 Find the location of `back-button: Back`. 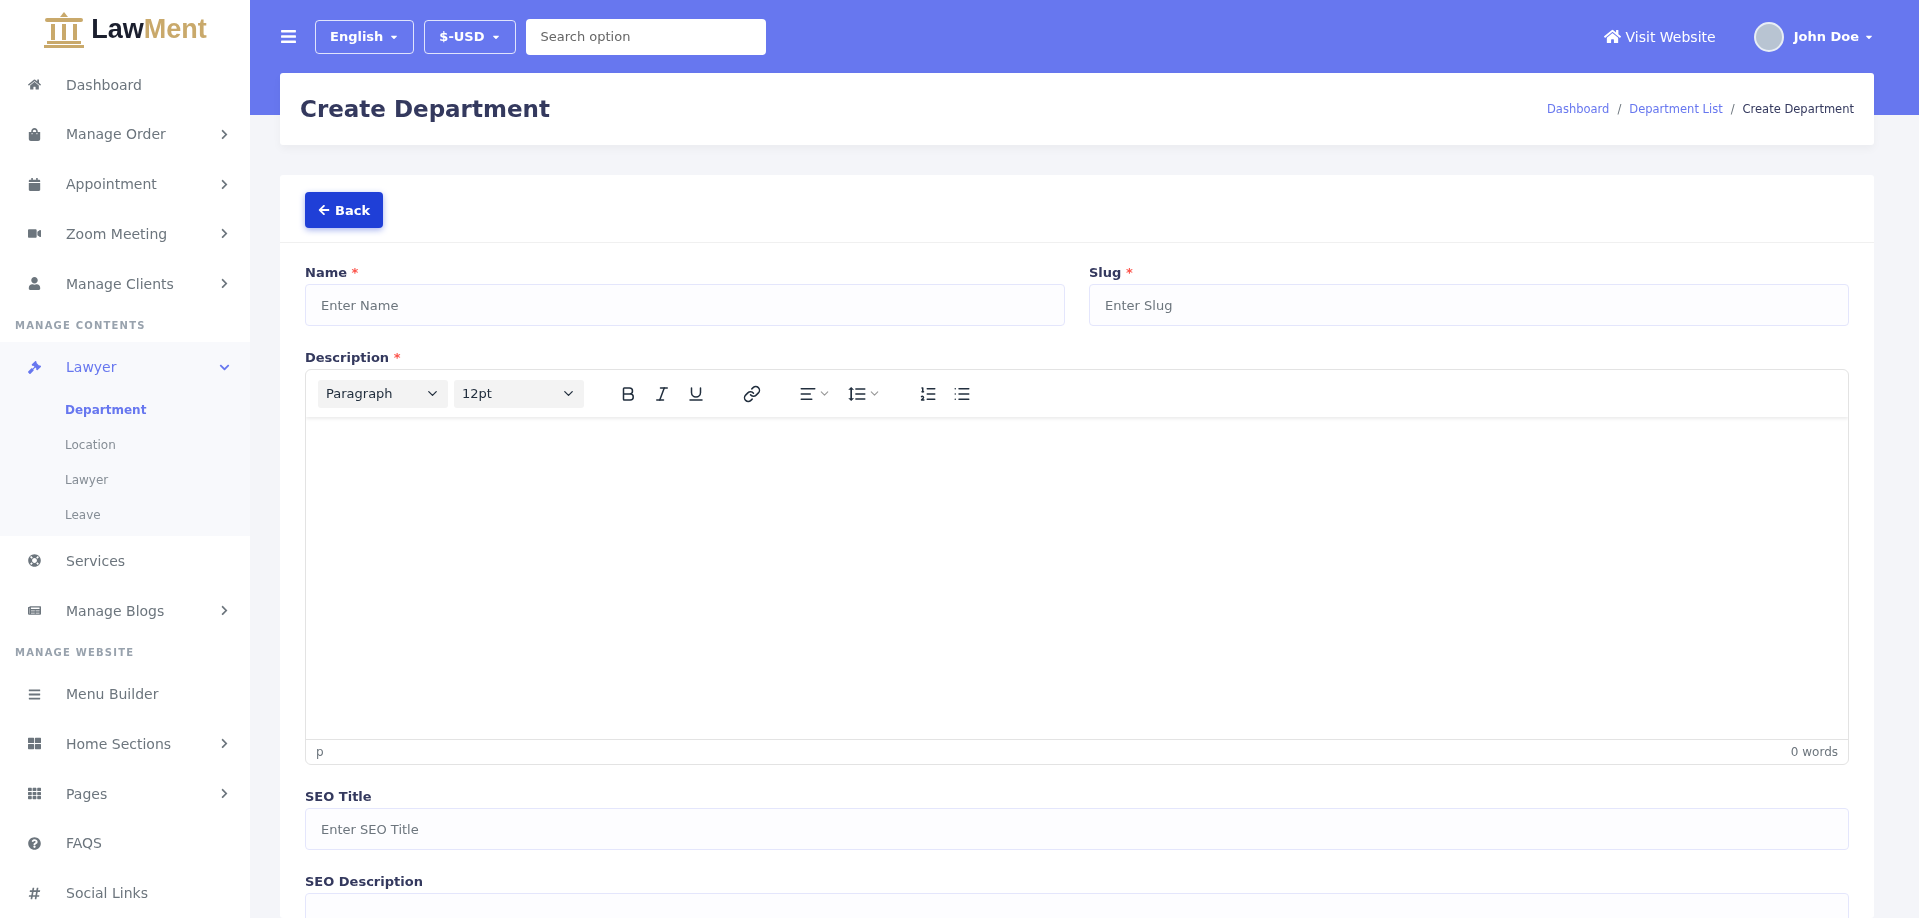

back-button: Back is located at coordinates (344, 210).